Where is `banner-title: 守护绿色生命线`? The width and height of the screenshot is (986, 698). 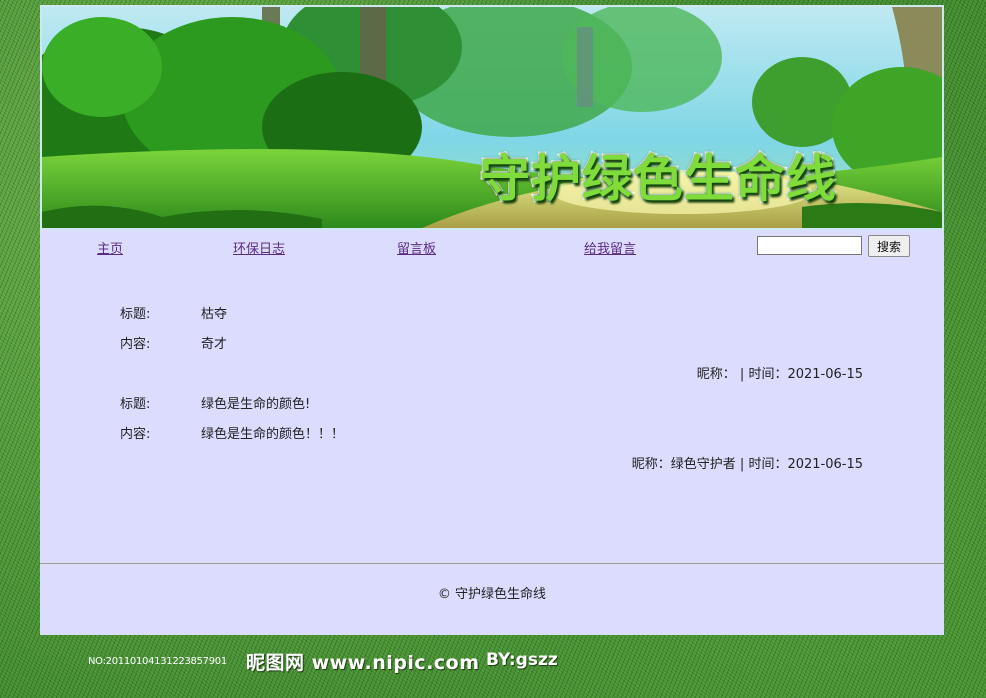 banner-title: 守护绿色生命线 is located at coordinates (658, 179).